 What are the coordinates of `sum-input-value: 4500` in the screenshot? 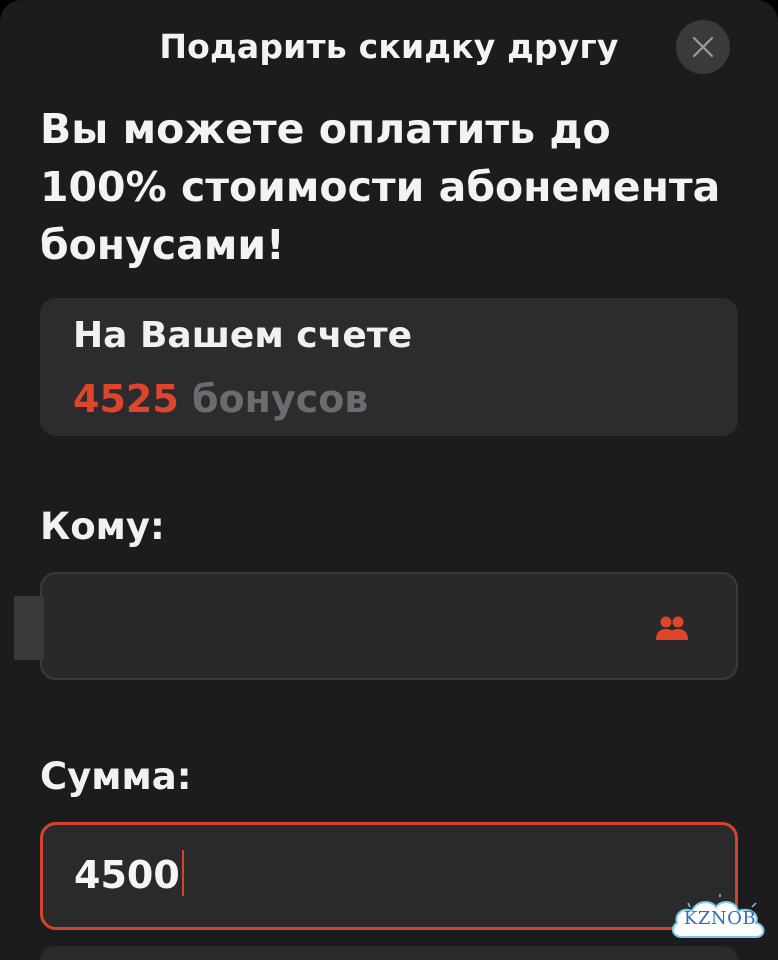 It's located at (129, 875).